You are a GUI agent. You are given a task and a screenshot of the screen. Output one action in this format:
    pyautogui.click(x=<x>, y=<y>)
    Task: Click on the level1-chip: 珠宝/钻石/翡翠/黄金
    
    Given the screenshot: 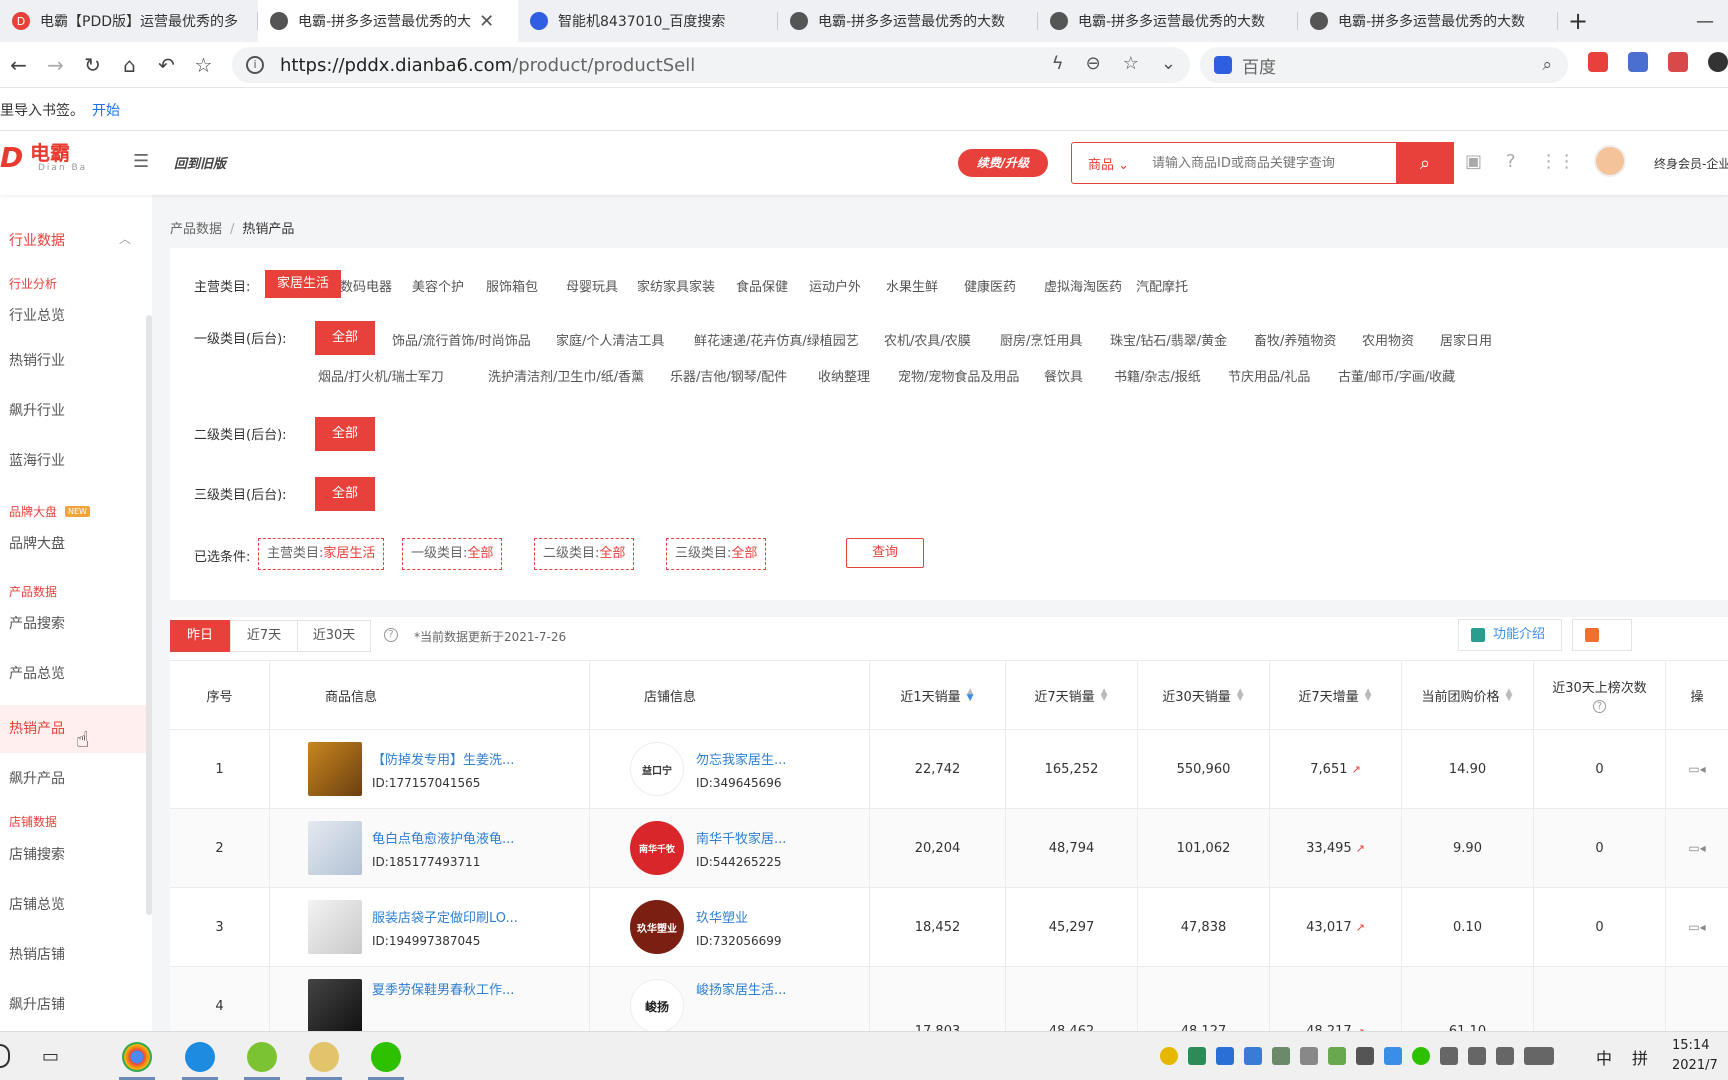 What is the action you would take?
    pyautogui.click(x=1168, y=339)
    